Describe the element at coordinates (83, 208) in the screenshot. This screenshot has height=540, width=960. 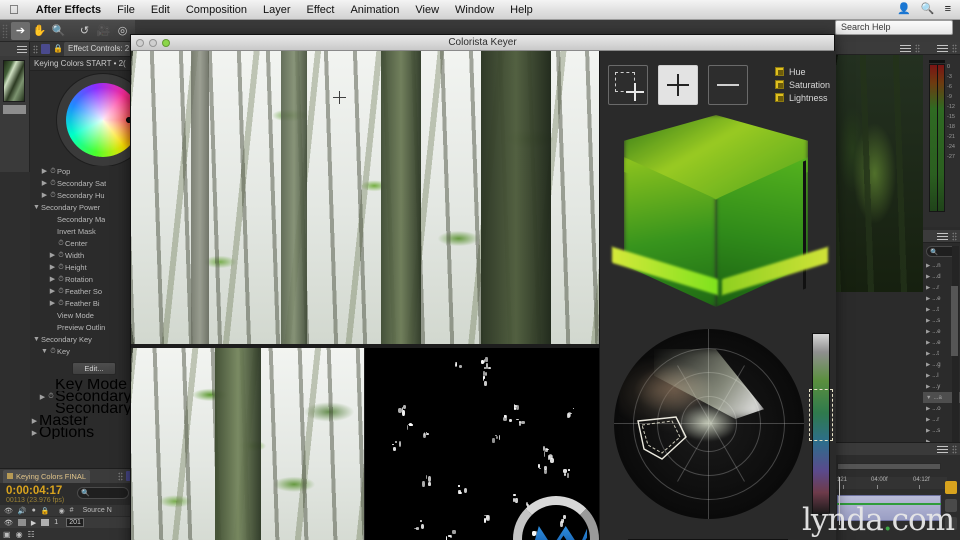
I see `effect-property-row: ▼ Secondary Power` at that location.